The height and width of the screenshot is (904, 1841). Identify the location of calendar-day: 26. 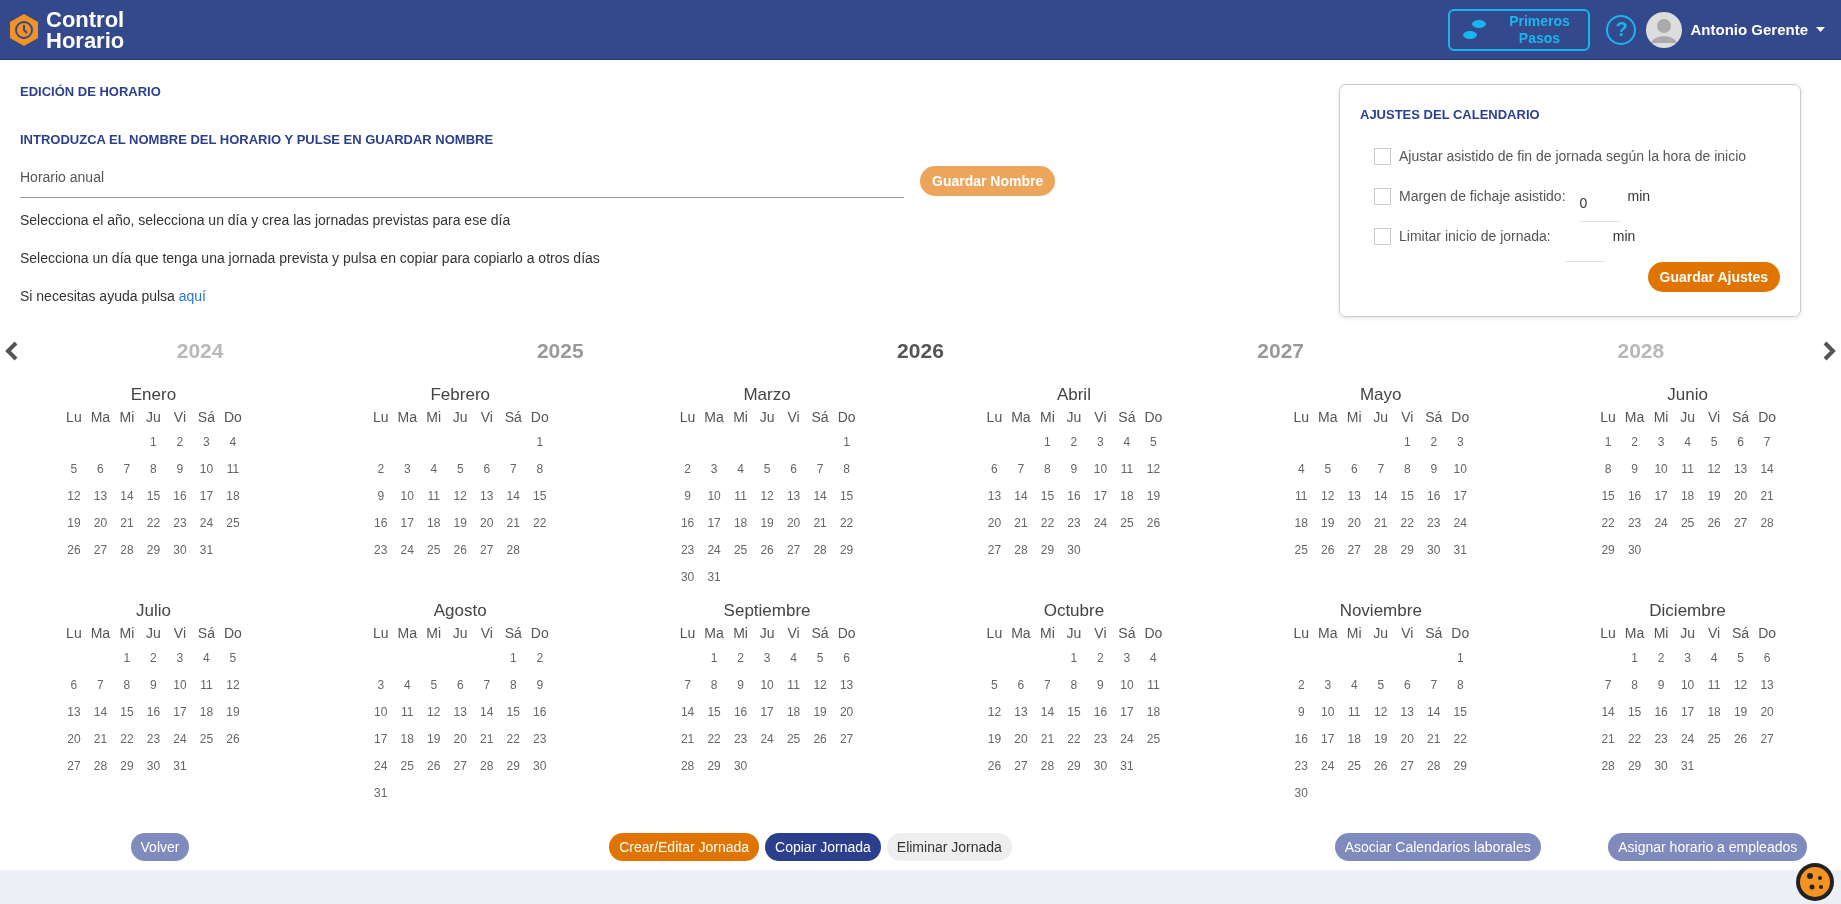
(1153, 523).